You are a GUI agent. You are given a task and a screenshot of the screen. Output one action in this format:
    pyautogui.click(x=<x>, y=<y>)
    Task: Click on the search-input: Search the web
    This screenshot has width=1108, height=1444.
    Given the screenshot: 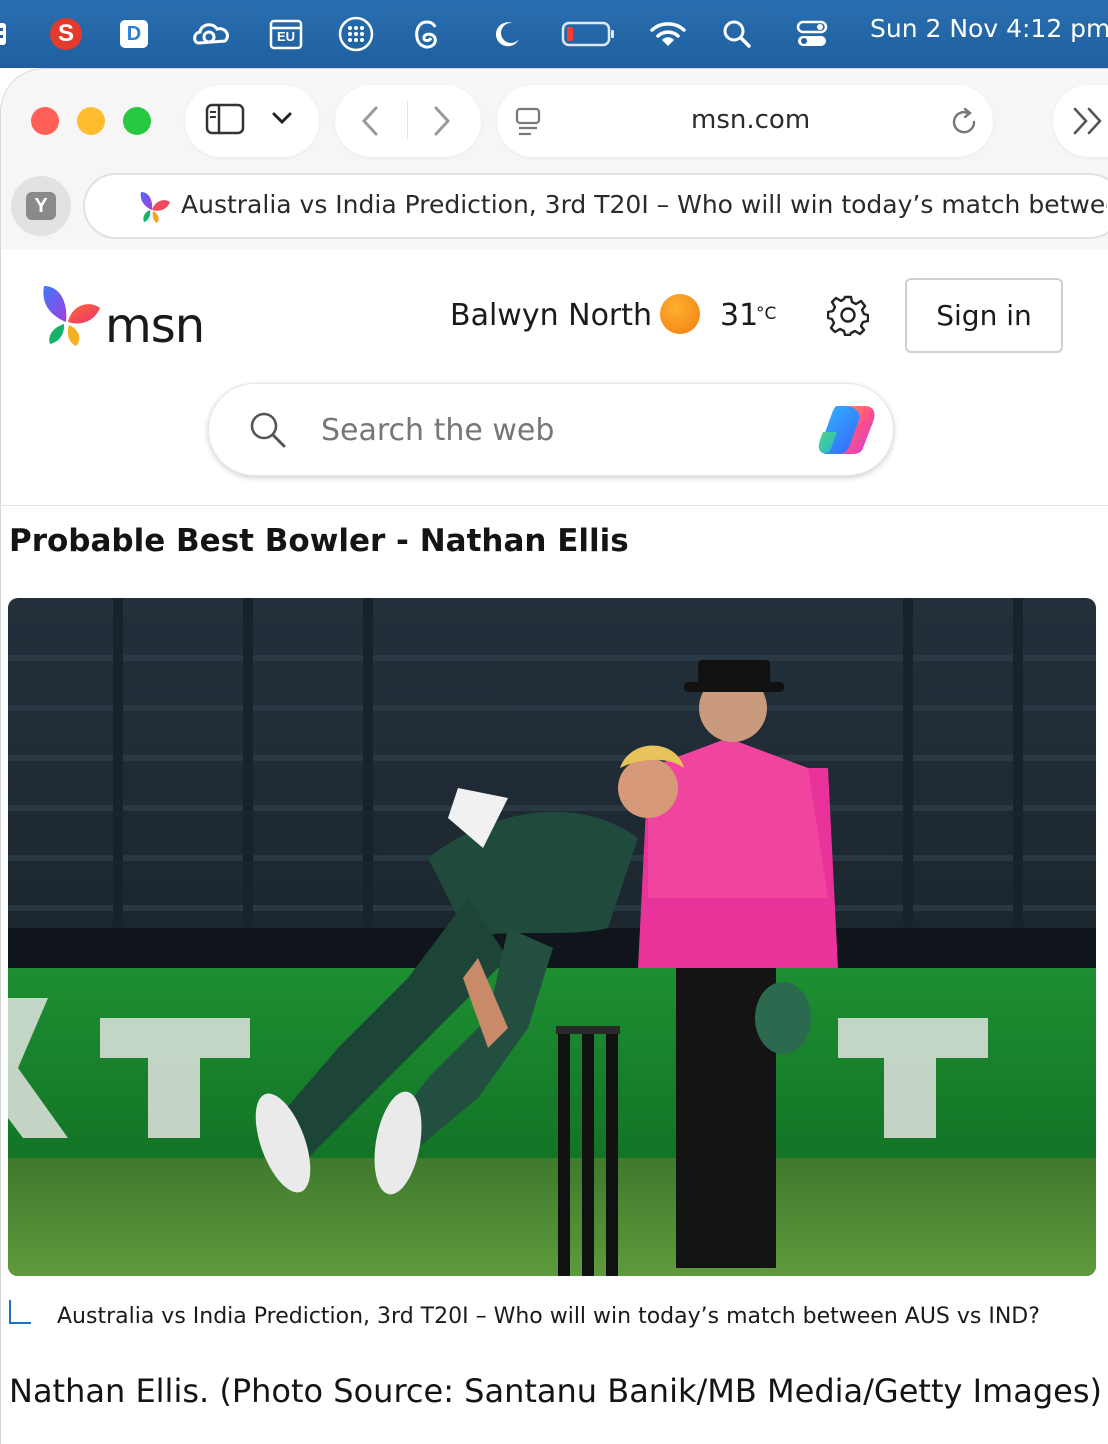 What is the action you would take?
    pyautogui.click(x=437, y=430)
    